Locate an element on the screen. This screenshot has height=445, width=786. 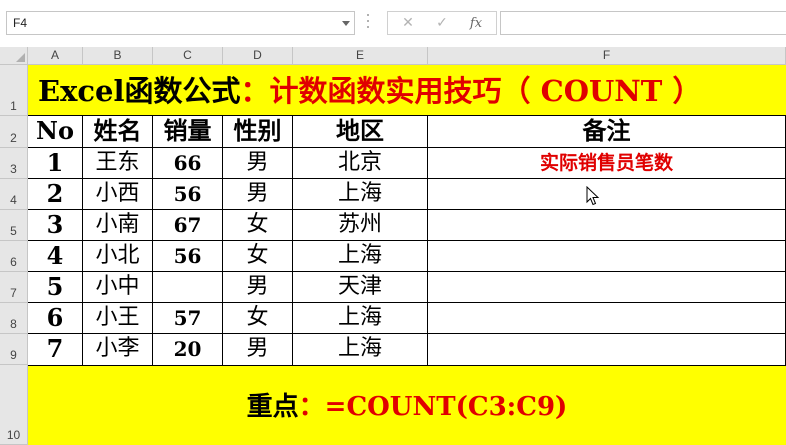
table-cell-no: 7 is located at coordinates (55, 349).